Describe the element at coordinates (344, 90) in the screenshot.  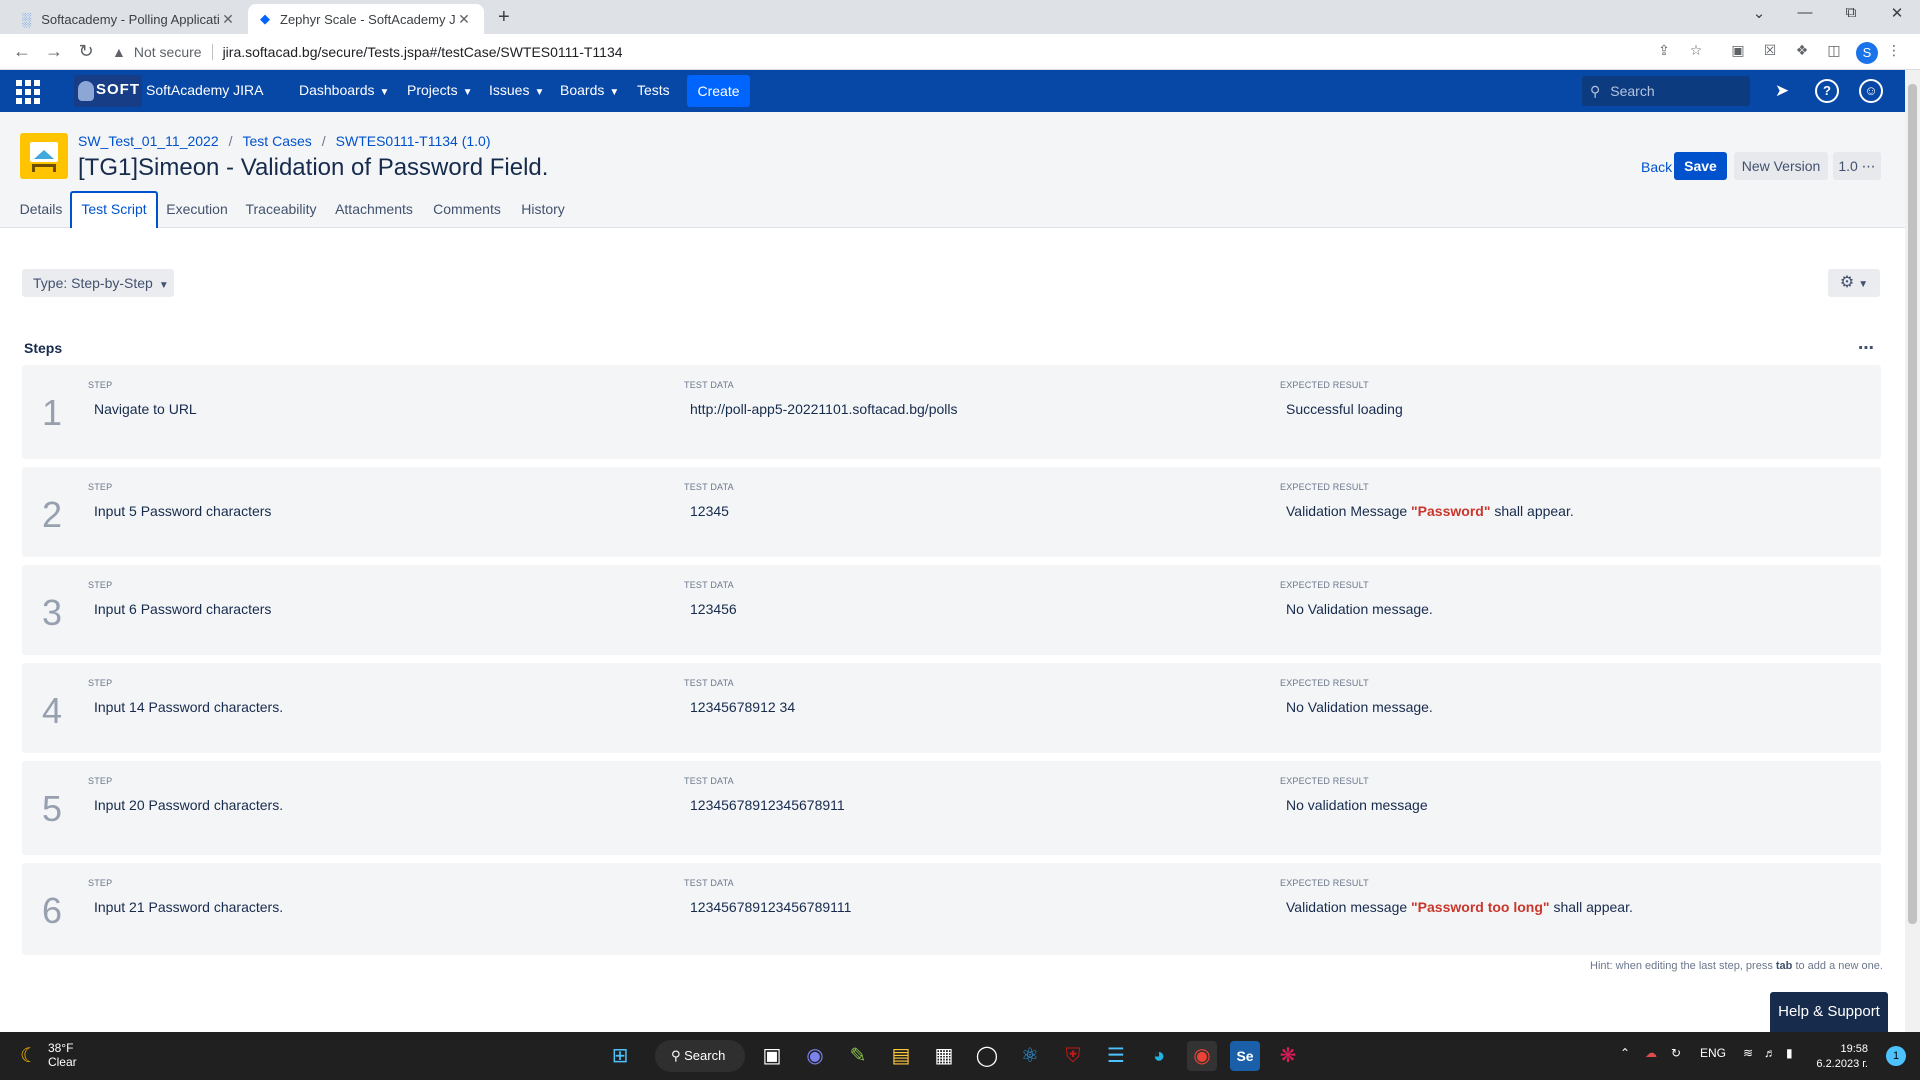
I see `nav-dashboards: Dashboards ▼` at that location.